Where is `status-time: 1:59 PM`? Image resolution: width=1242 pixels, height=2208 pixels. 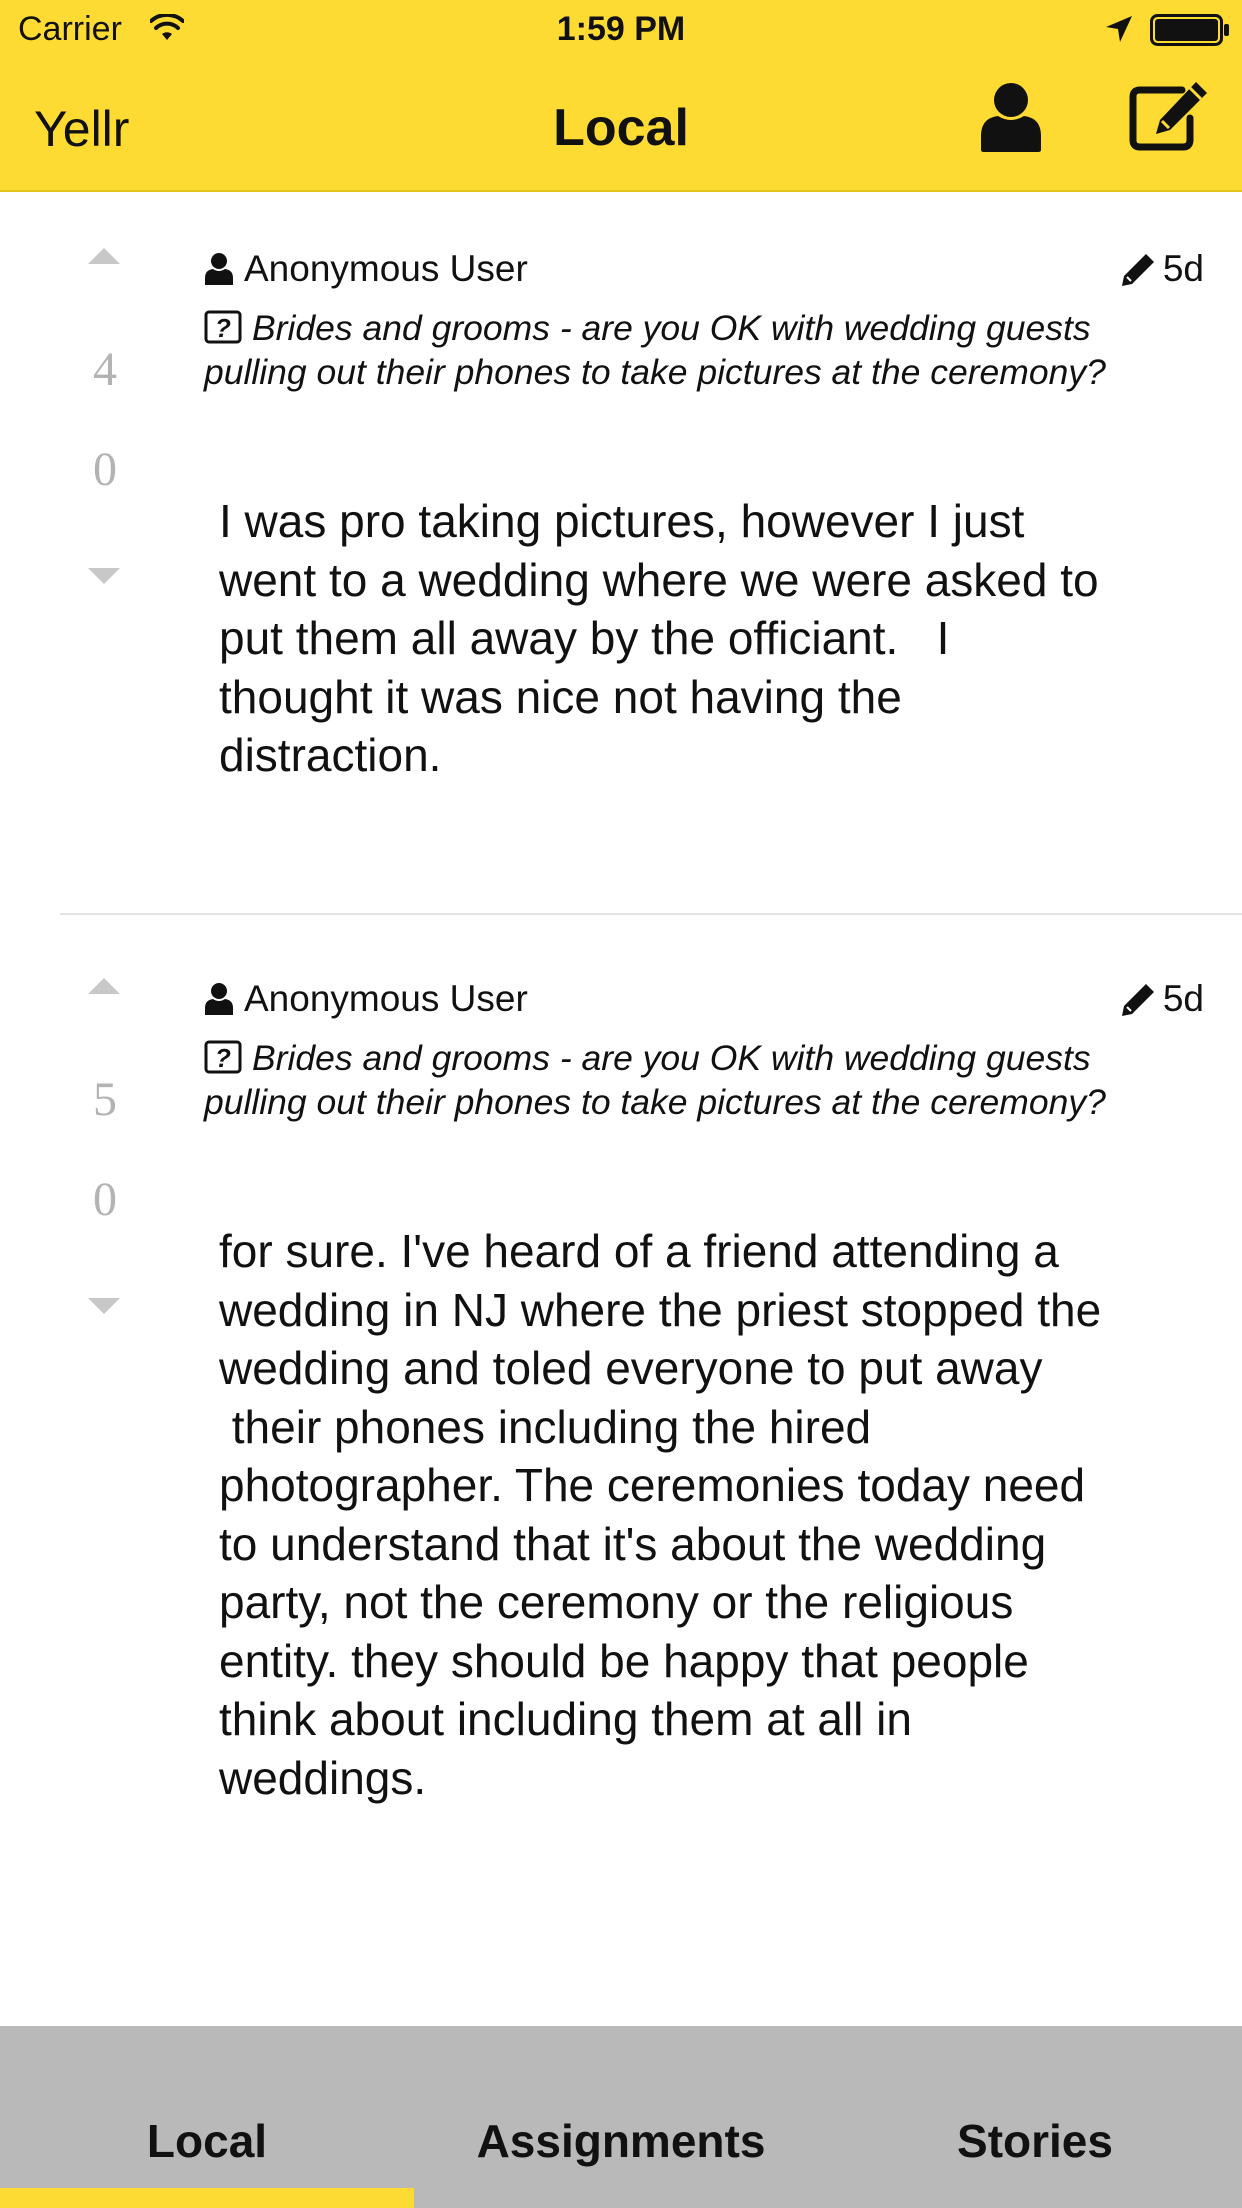 status-time: 1:59 PM is located at coordinates (621, 29).